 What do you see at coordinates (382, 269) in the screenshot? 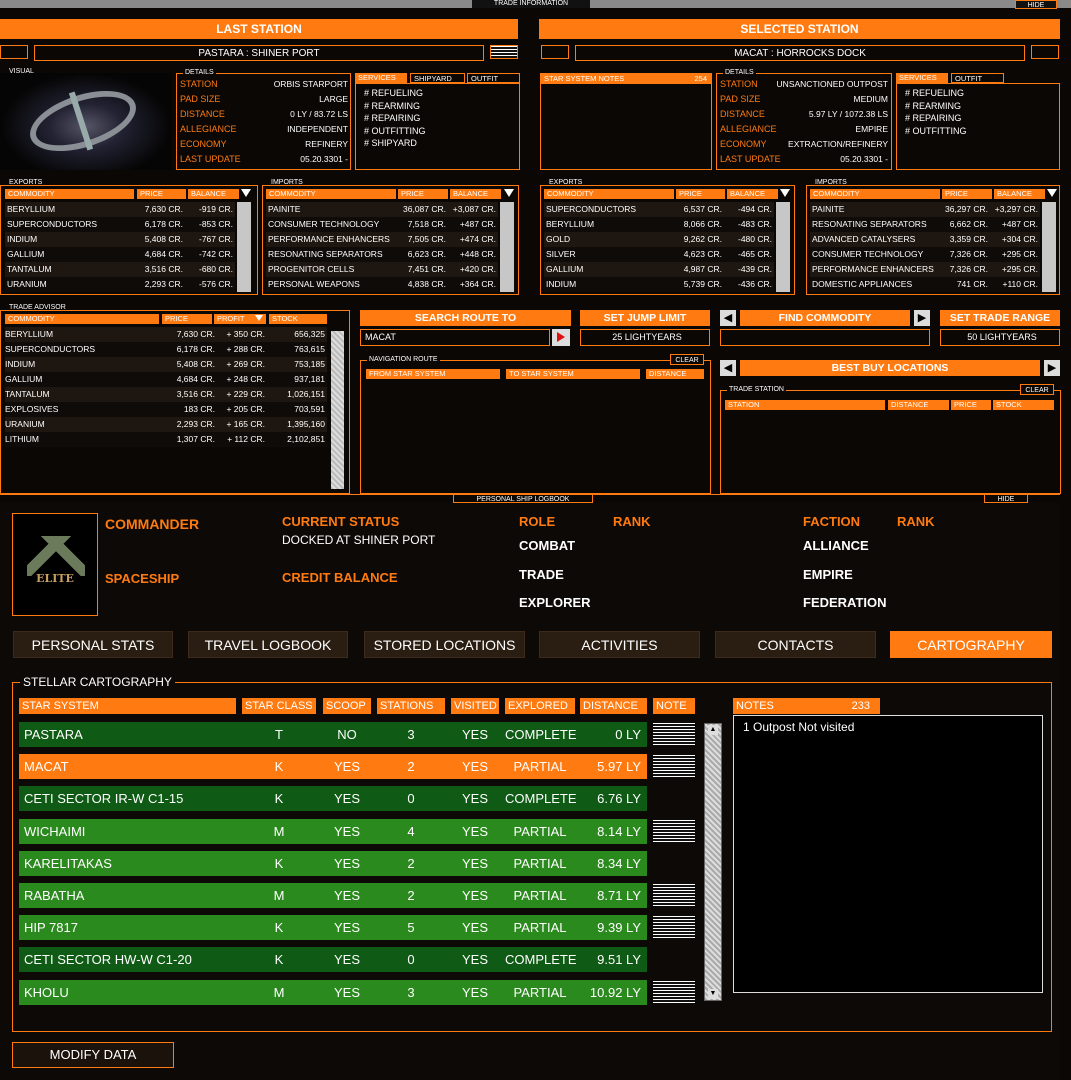
I see `table-row: PROGENITOR CELLS 7,451 CR. +420 CR.` at bounding box center [382, 269].